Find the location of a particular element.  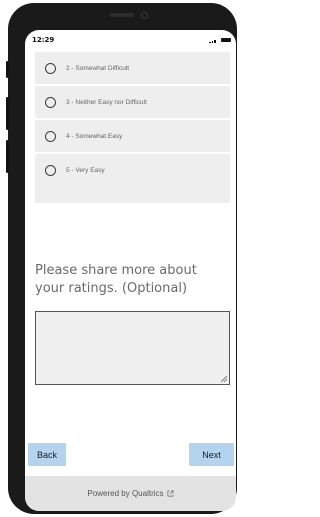

option-somewhat-easy: 4 - Somewhat Easy is located at coordinates (132, 136).